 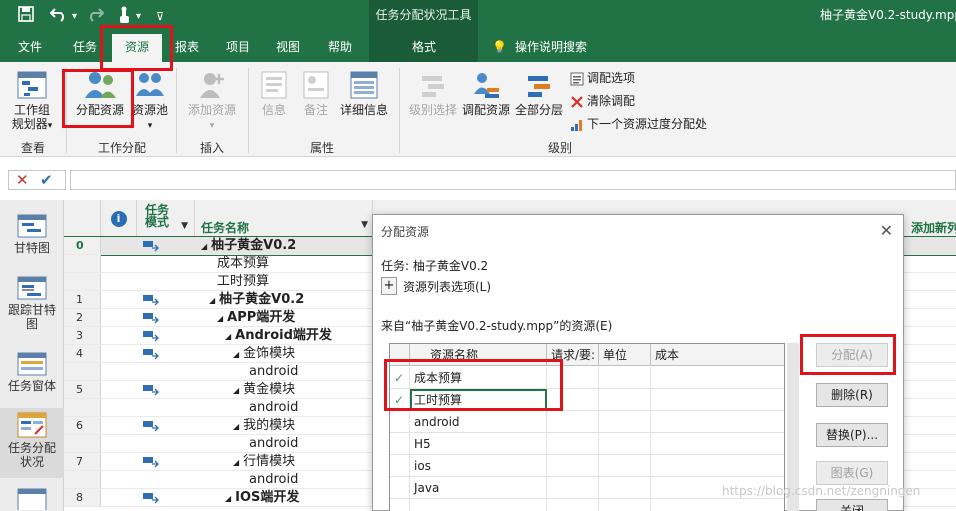 What do you see at coordinates (238, 48) in the screenshot?
I see `tab-project: 项目` at bounding box center [238, 48].